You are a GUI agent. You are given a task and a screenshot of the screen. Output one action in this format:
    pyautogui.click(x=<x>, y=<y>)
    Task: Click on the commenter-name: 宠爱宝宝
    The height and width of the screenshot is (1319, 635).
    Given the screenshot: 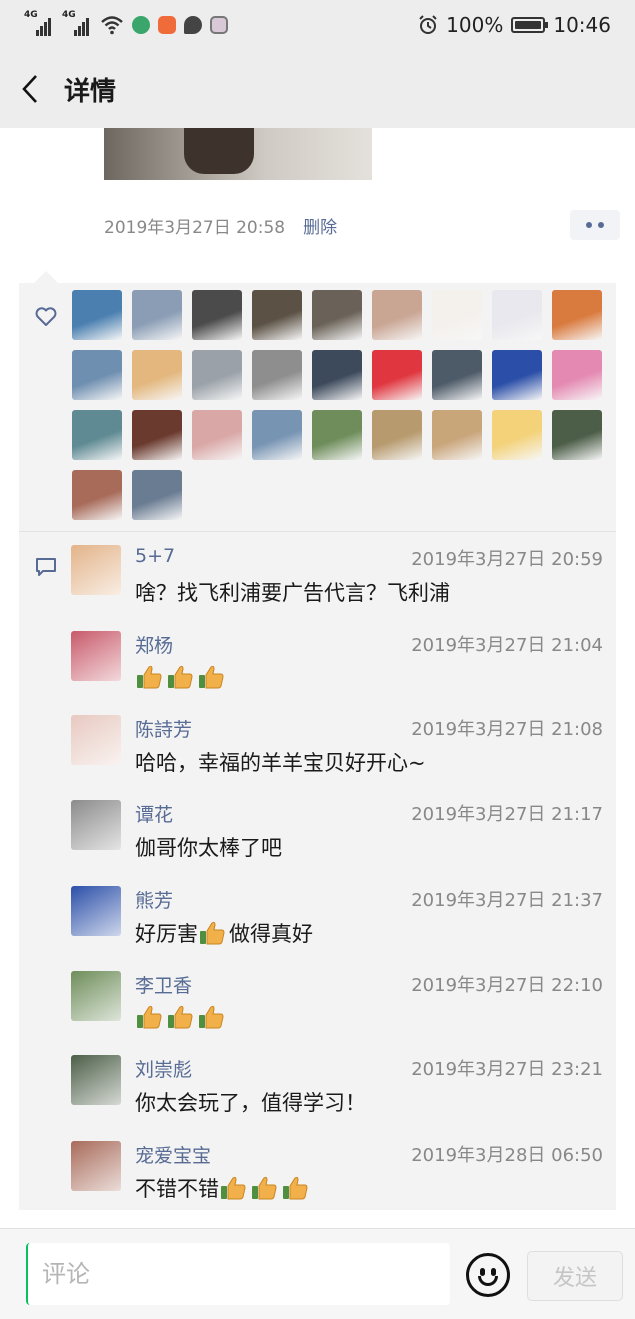 What is the action you would take?
    pyautogui.click(x=173, y=1154)
    